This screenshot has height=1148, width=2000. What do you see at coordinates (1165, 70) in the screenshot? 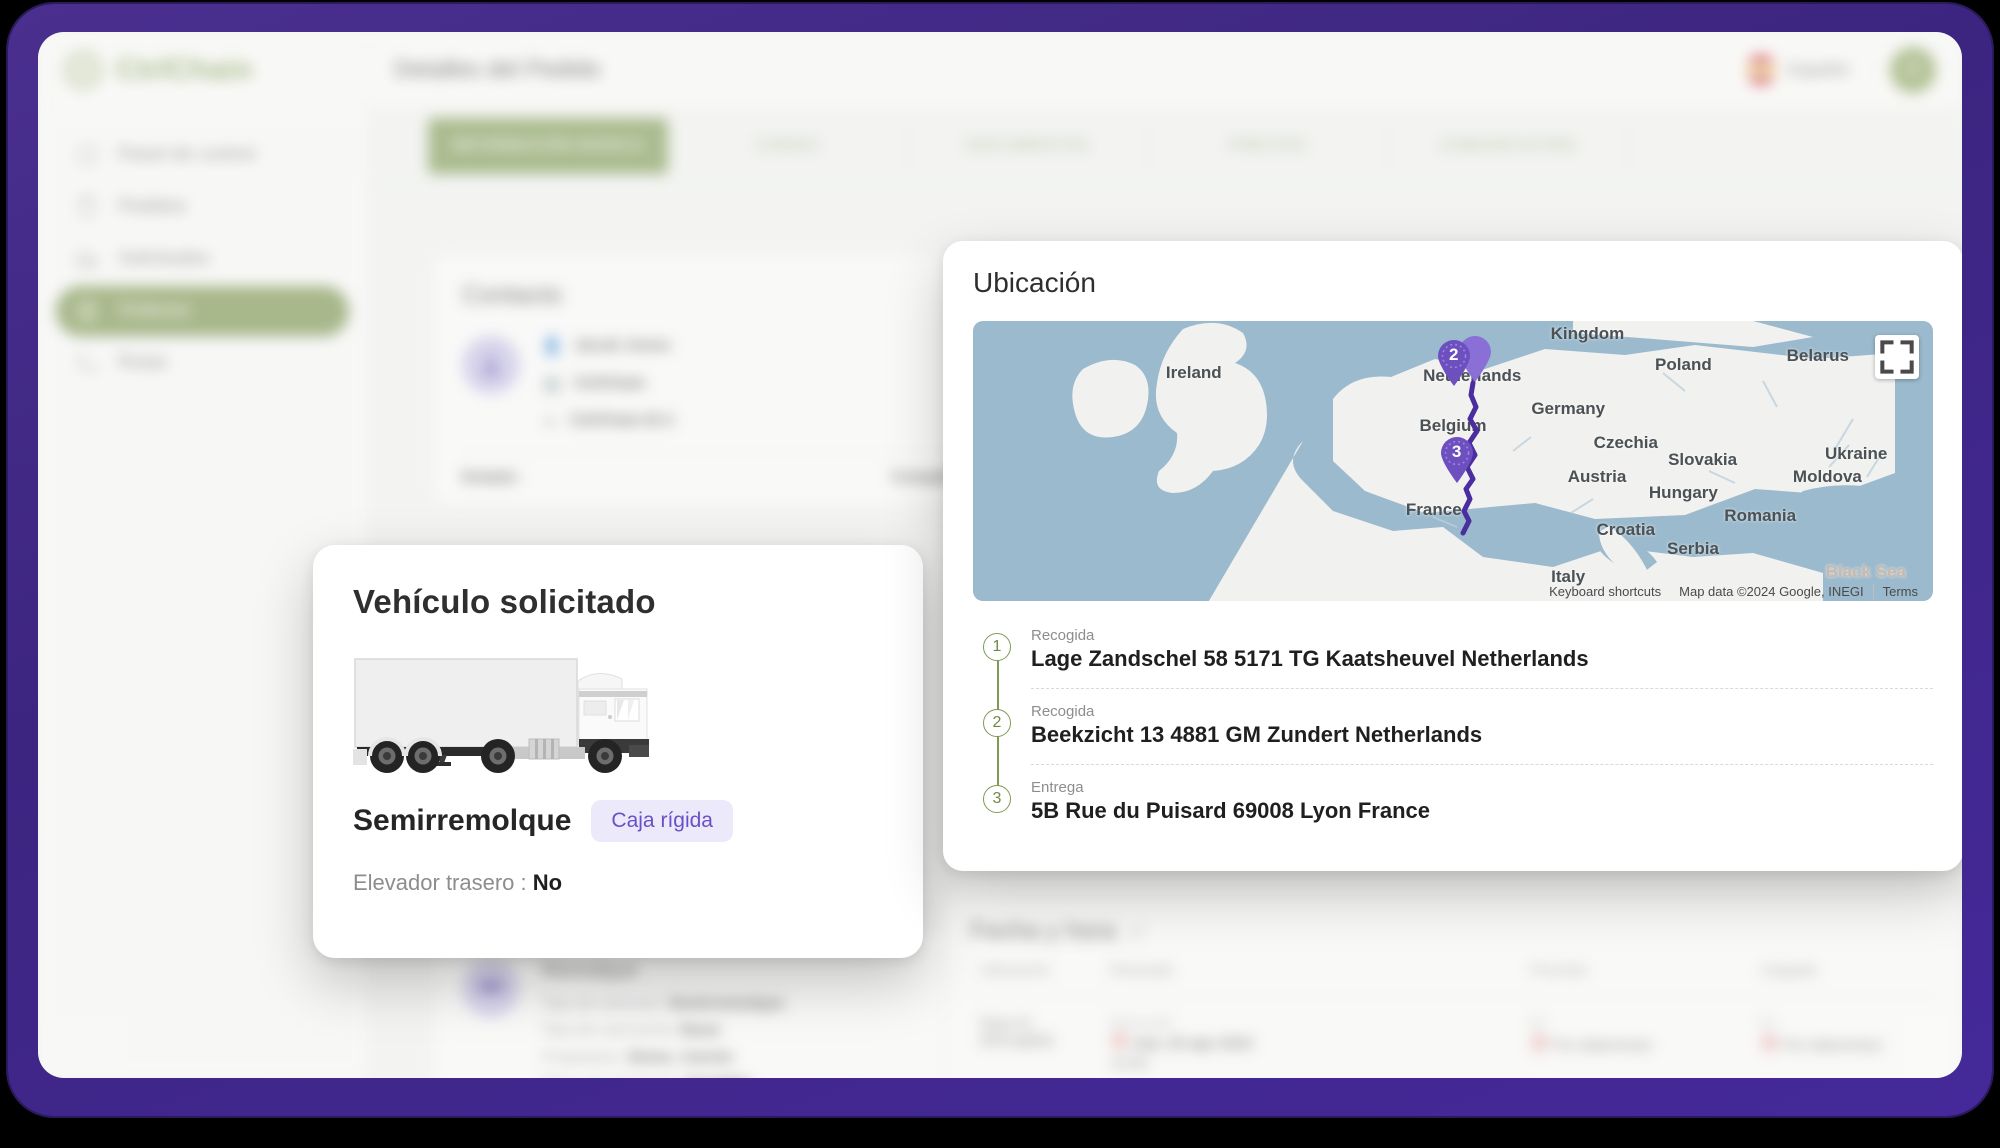
I see `topbar: Detalles del Pedido Español A` at bounding box center [1165, 70].